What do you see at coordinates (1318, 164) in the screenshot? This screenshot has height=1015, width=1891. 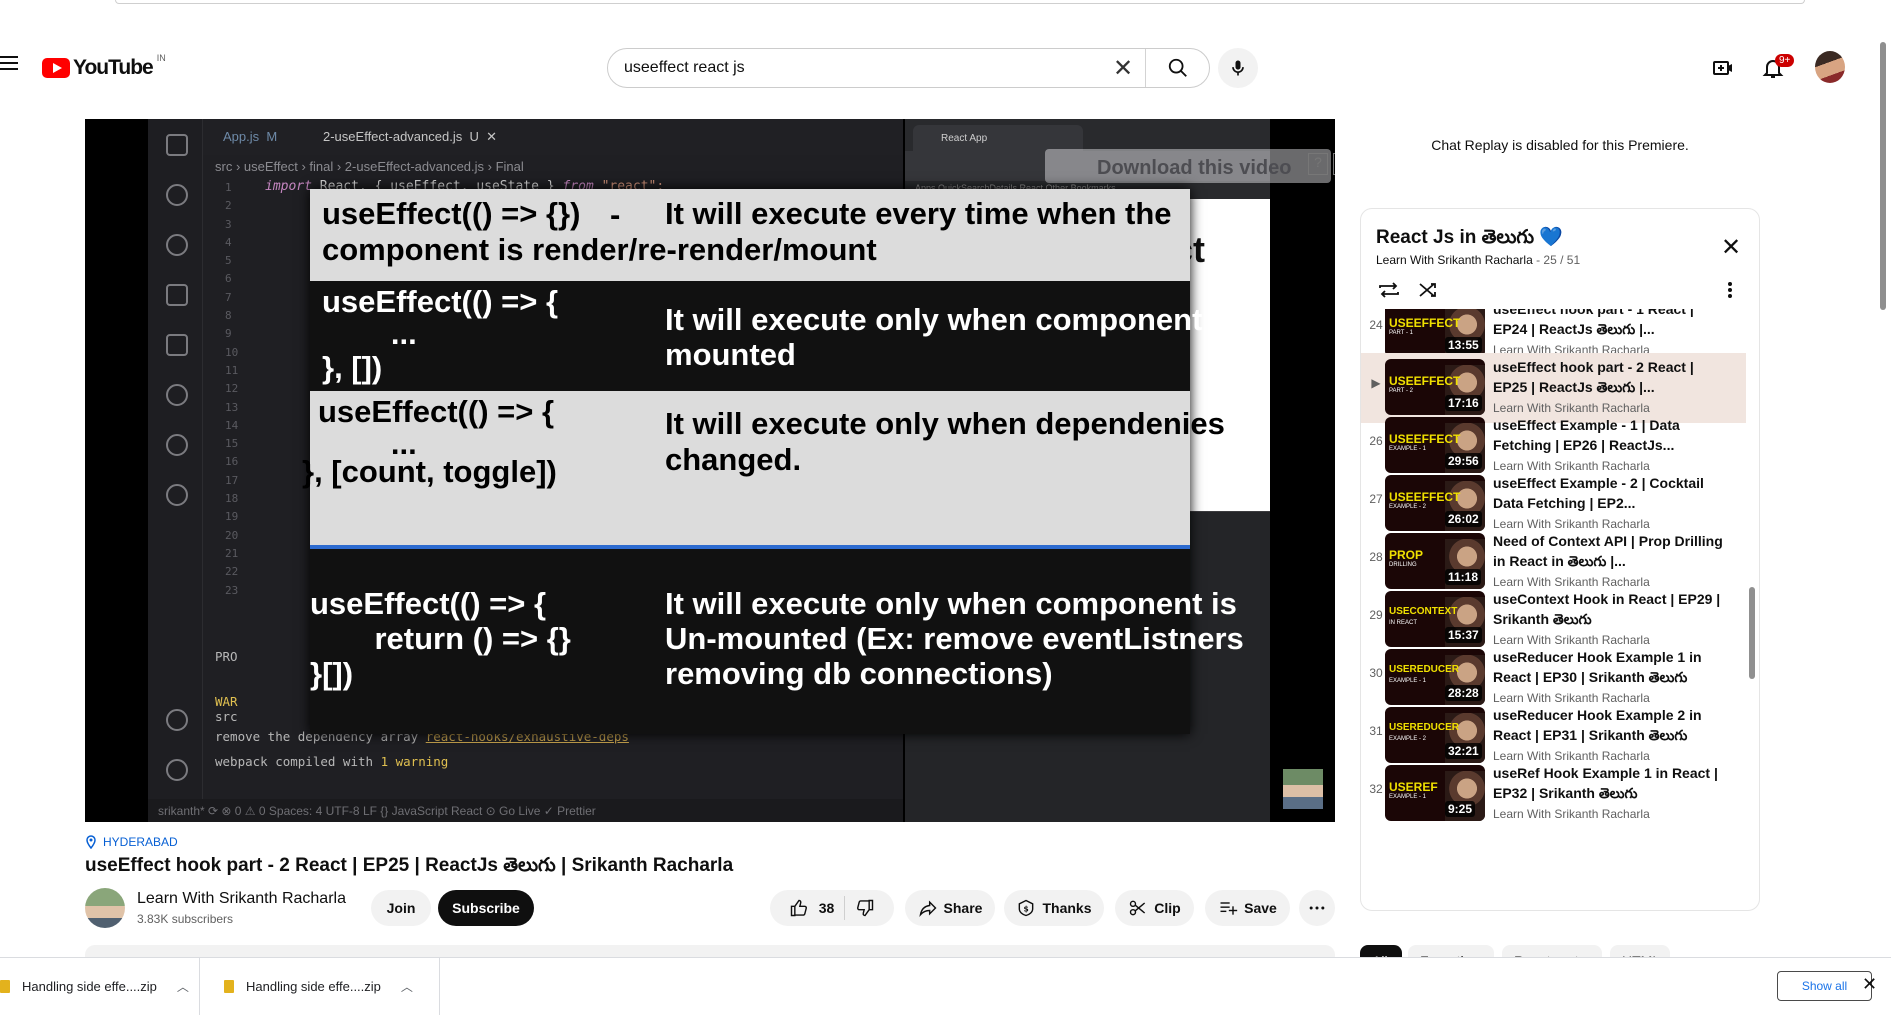 I see `help-icon: ?` at bounding box center [1318, 164].